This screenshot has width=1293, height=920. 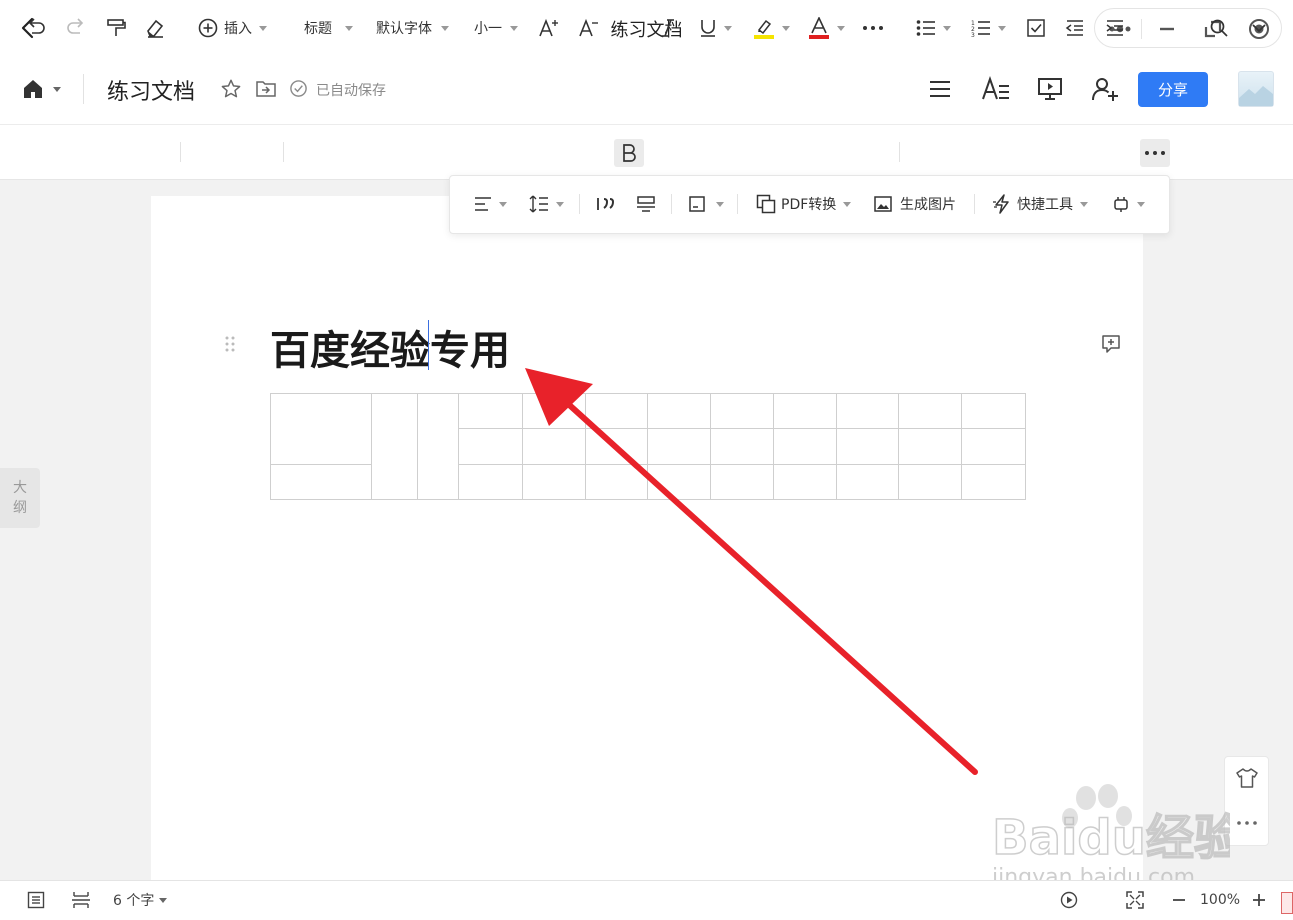 What do you see at coordinates (116, 28) in the screenshot?
I see `format-painter-icon` at bounding box center [116, 28].